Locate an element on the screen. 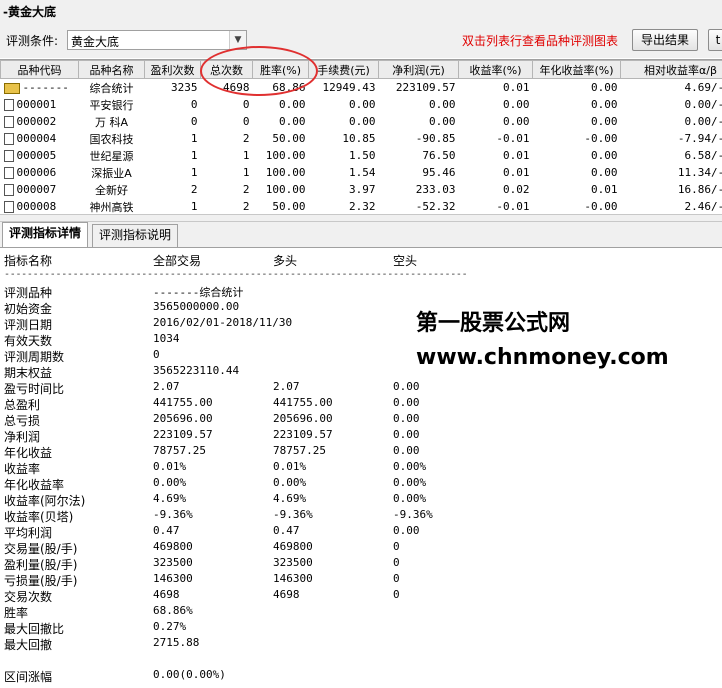 The height and width of the screenshot is (688, 722). metric-value: 4.69% is located at coordinates (290, 498).